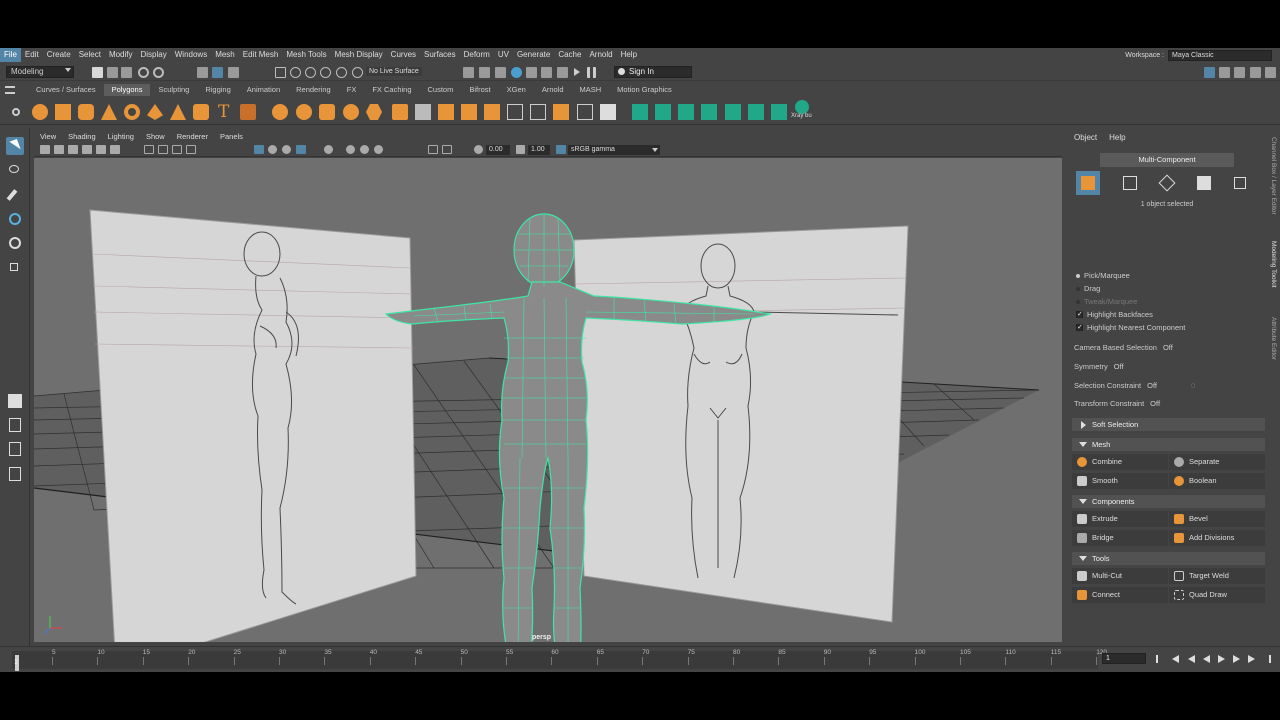 The image size is (1280, 720). Describe the element at coordinates (263, 90) in the screenshot. I see `shelf-tab-animation: Animation` at that location.